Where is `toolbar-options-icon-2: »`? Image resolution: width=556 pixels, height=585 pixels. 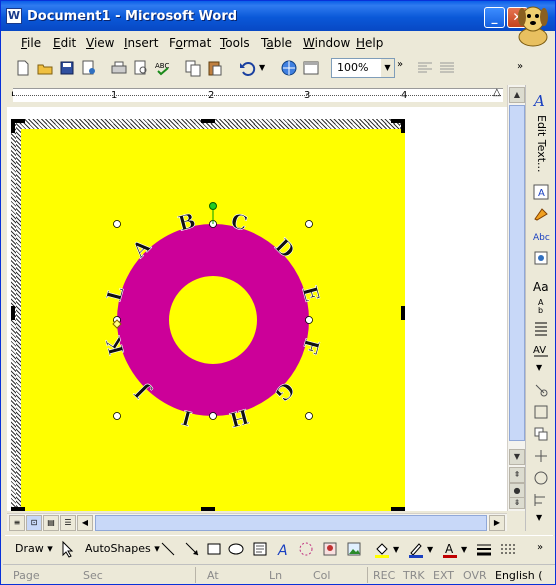 toolbar-options-icon-2: » is located at coordinates (520, 66).